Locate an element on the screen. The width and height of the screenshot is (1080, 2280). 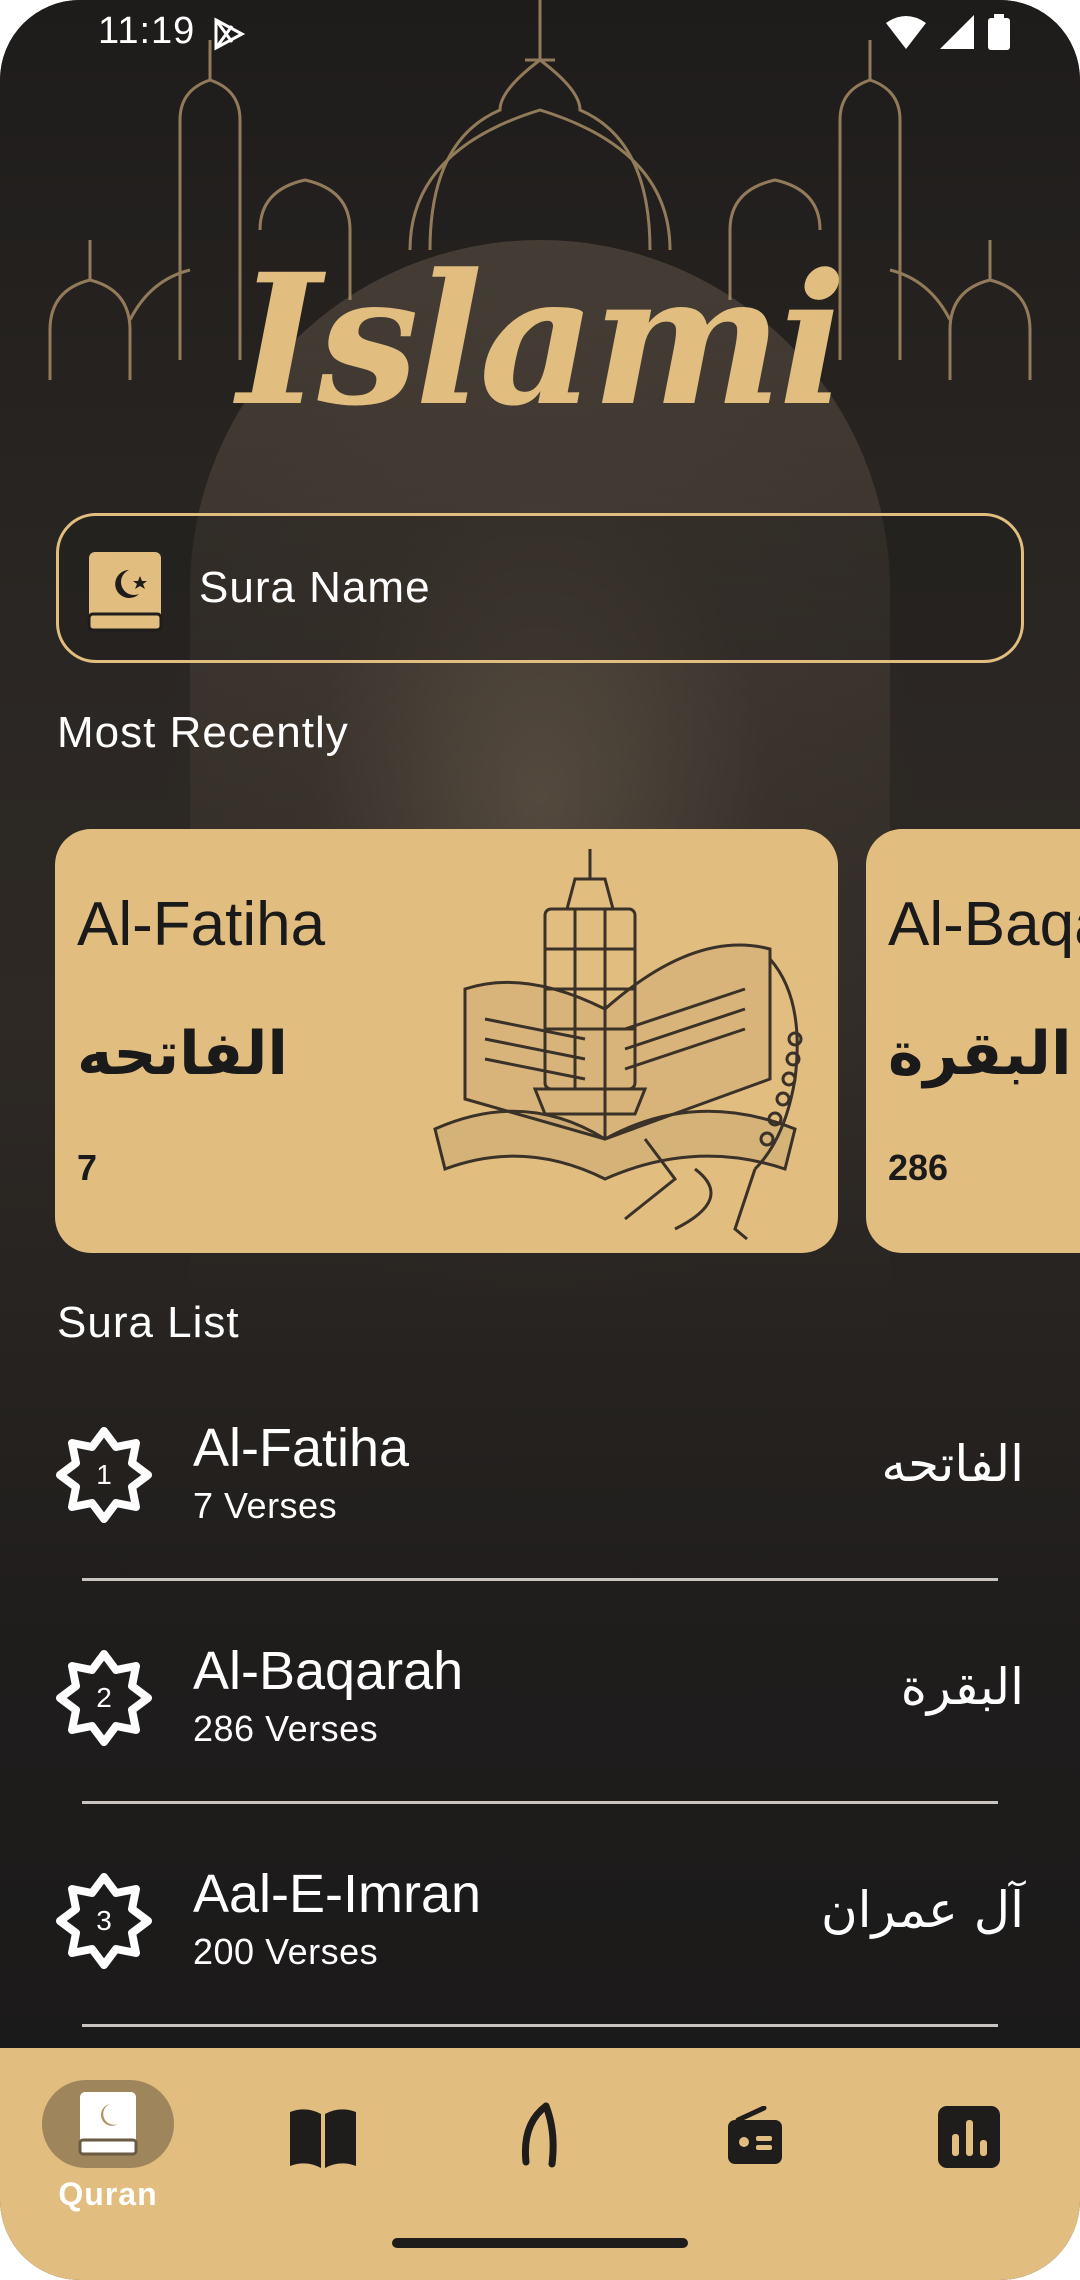
sura-name-en: Aal-E-Imran is located at coordinates (337, 1894).